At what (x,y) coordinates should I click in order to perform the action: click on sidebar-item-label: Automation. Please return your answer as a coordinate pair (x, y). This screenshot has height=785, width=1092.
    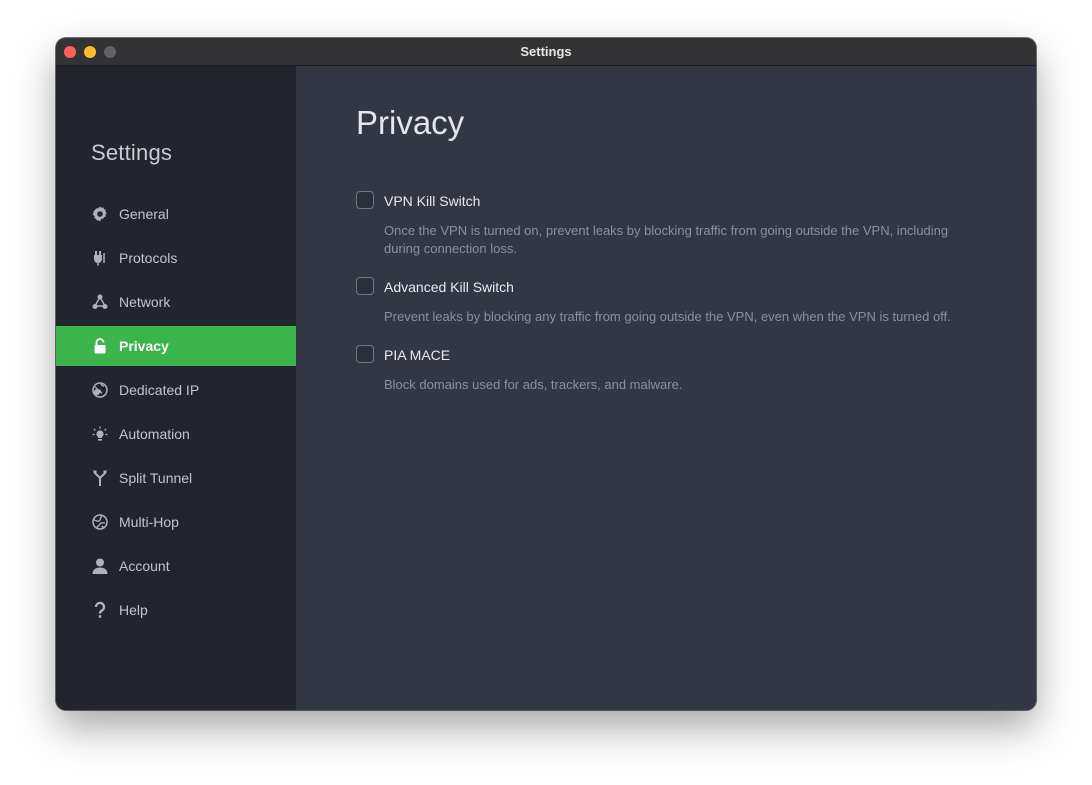
    Looking at the image, I should click on (154, 434).